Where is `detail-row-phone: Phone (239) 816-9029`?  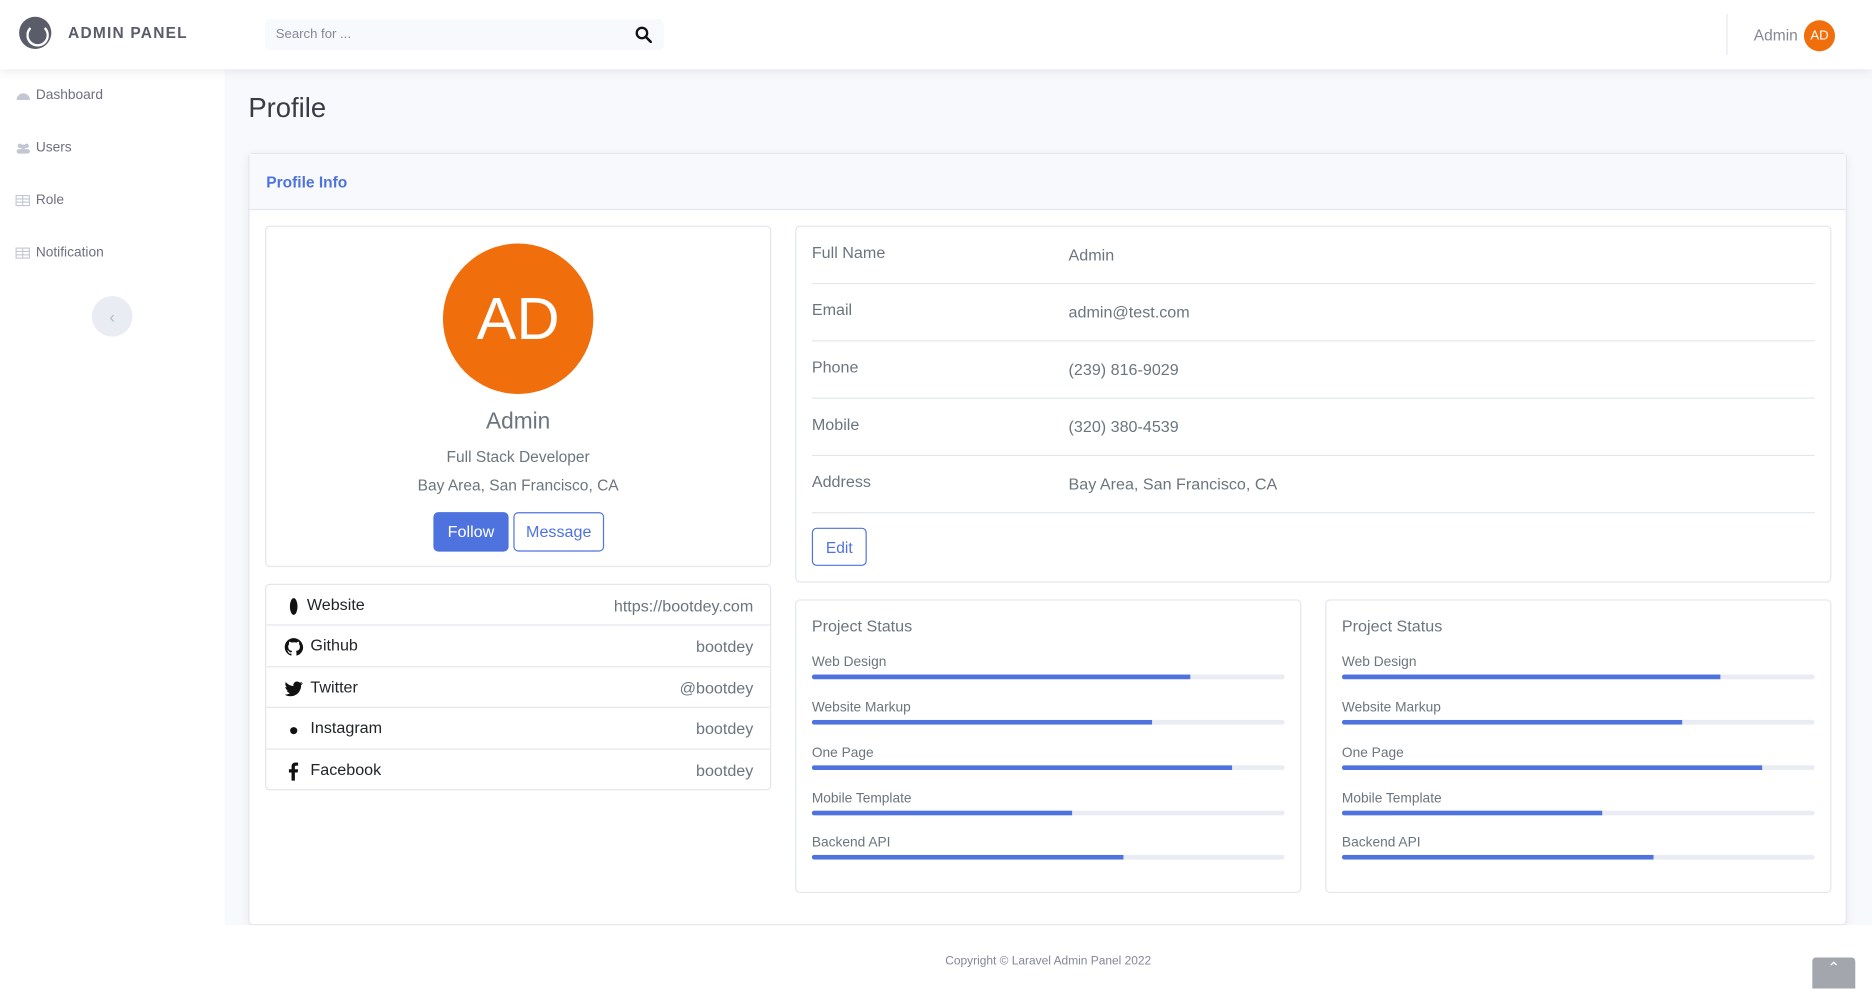 detail-row-phone: Phone (239) 816-9029 is located at coordinates (1313, 370).